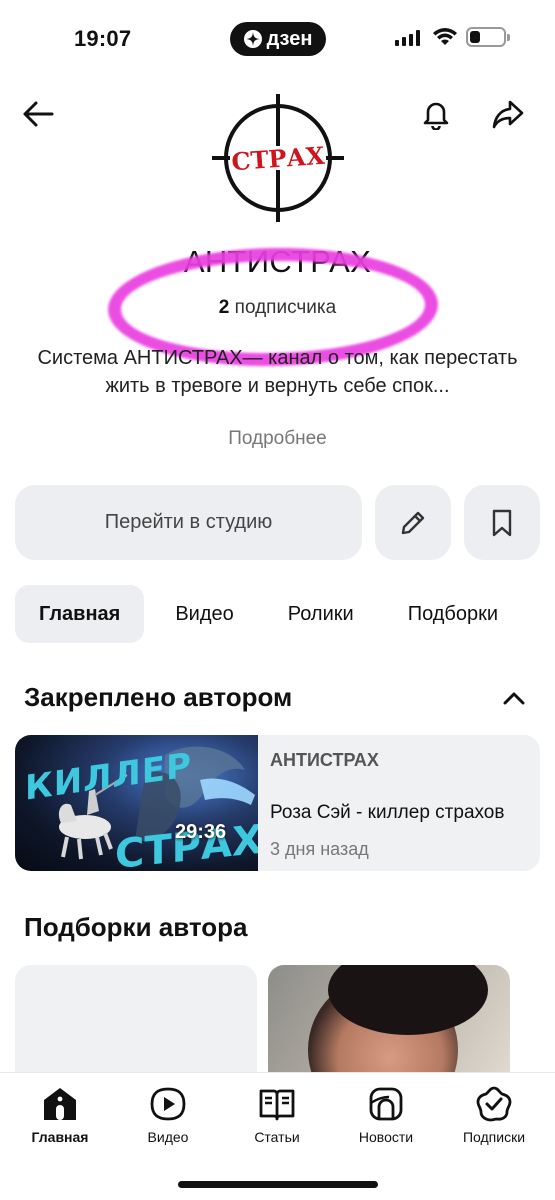  I want to click on notifications-button, so click(436, 114).